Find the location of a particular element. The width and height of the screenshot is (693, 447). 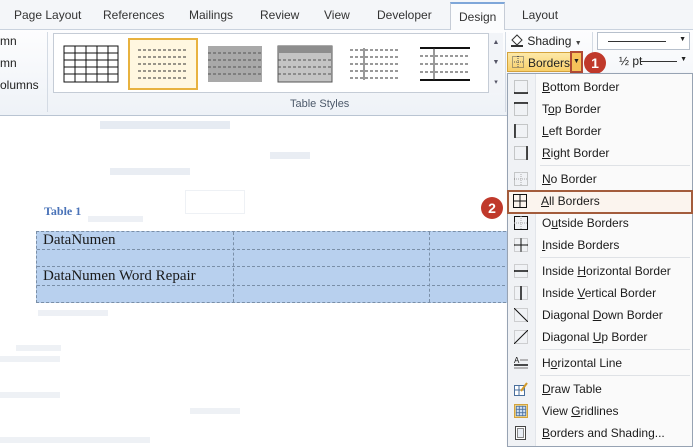

menu-item-horizontal-line: A Horizontal Line is located at coordinates (600, 363).